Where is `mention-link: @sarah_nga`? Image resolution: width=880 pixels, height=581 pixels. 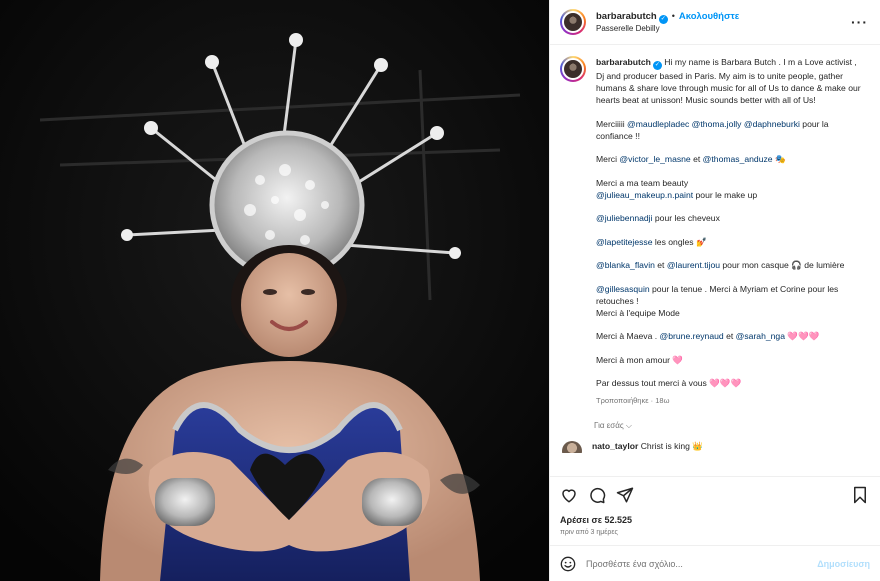
mention-link: @sarah_nga is located at coordinates (760, 336).